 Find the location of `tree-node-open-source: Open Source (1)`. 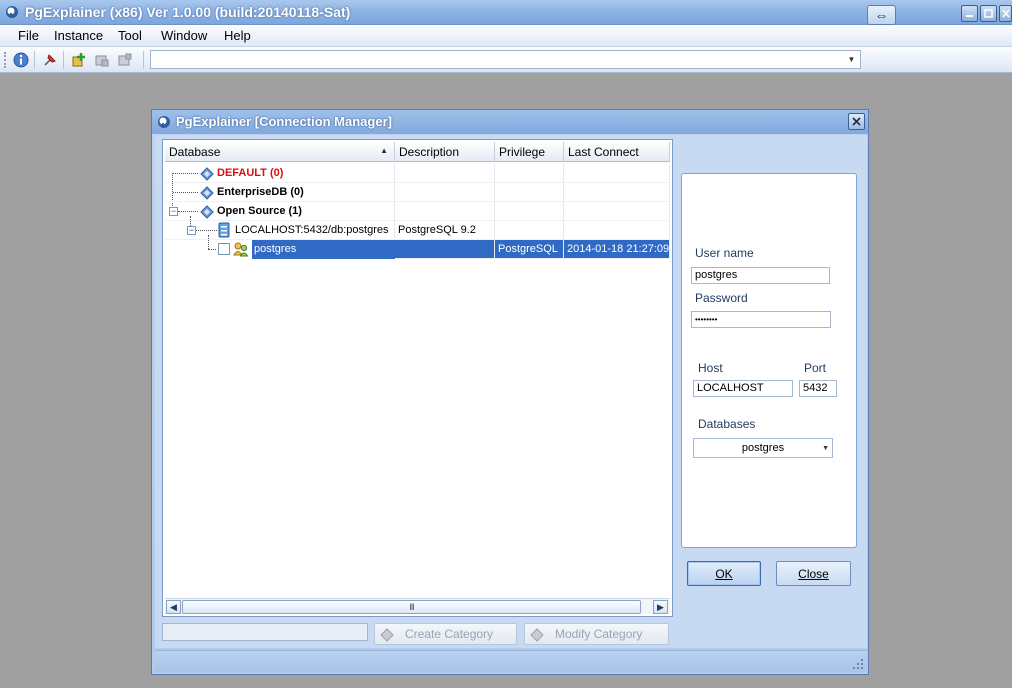

tree-node-open-source: Open Source (1) is located at coordinates (259, 211).